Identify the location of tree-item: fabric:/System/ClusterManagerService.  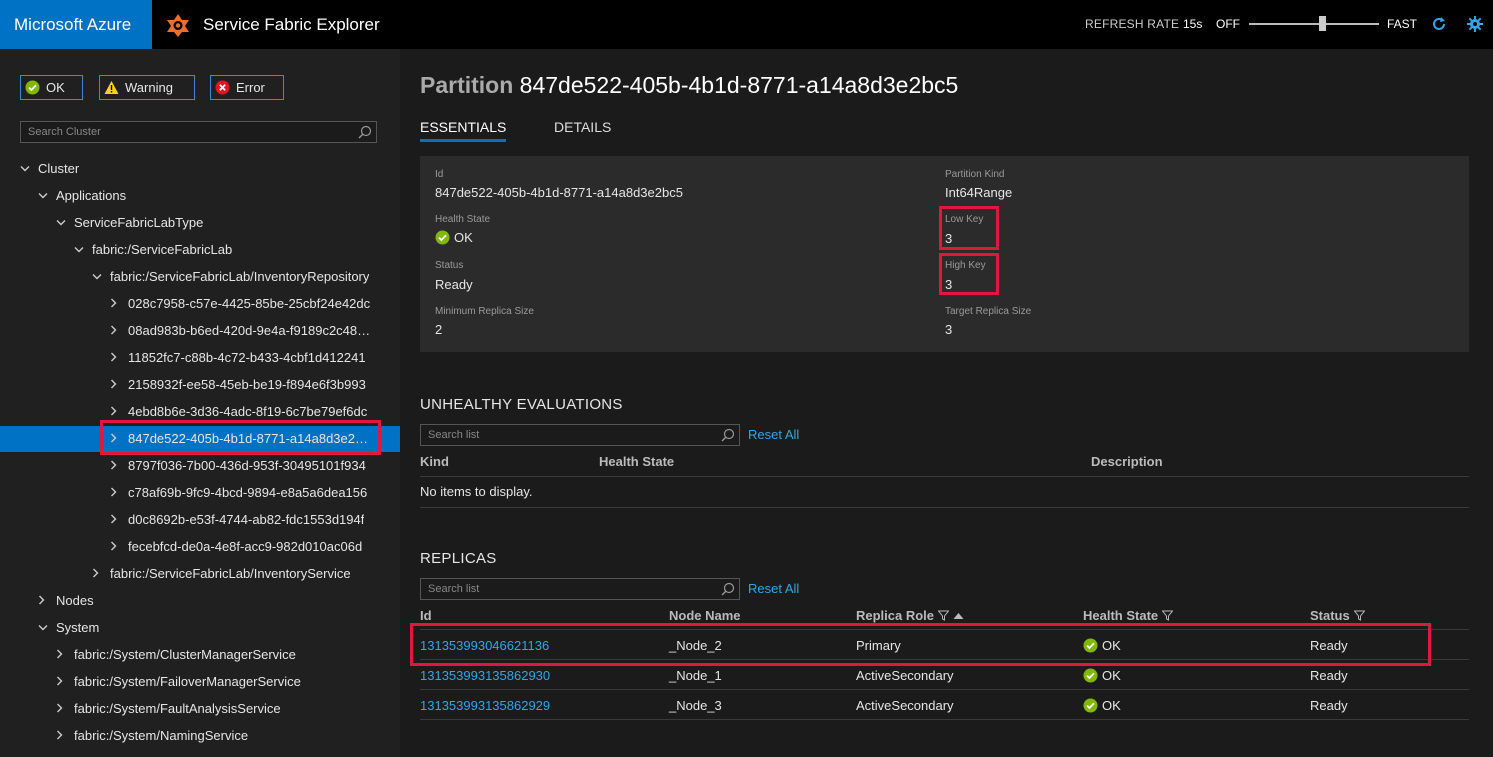
(176, 654).